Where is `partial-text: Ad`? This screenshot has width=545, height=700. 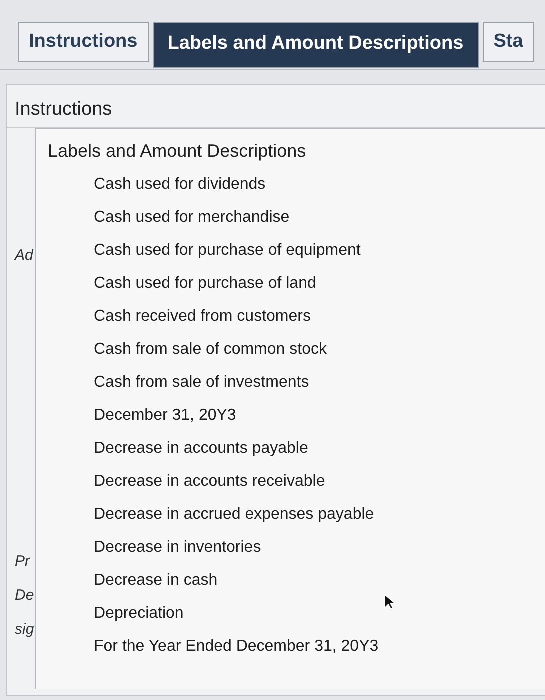
partial-text: Ad is located at coordinates (23, 255).